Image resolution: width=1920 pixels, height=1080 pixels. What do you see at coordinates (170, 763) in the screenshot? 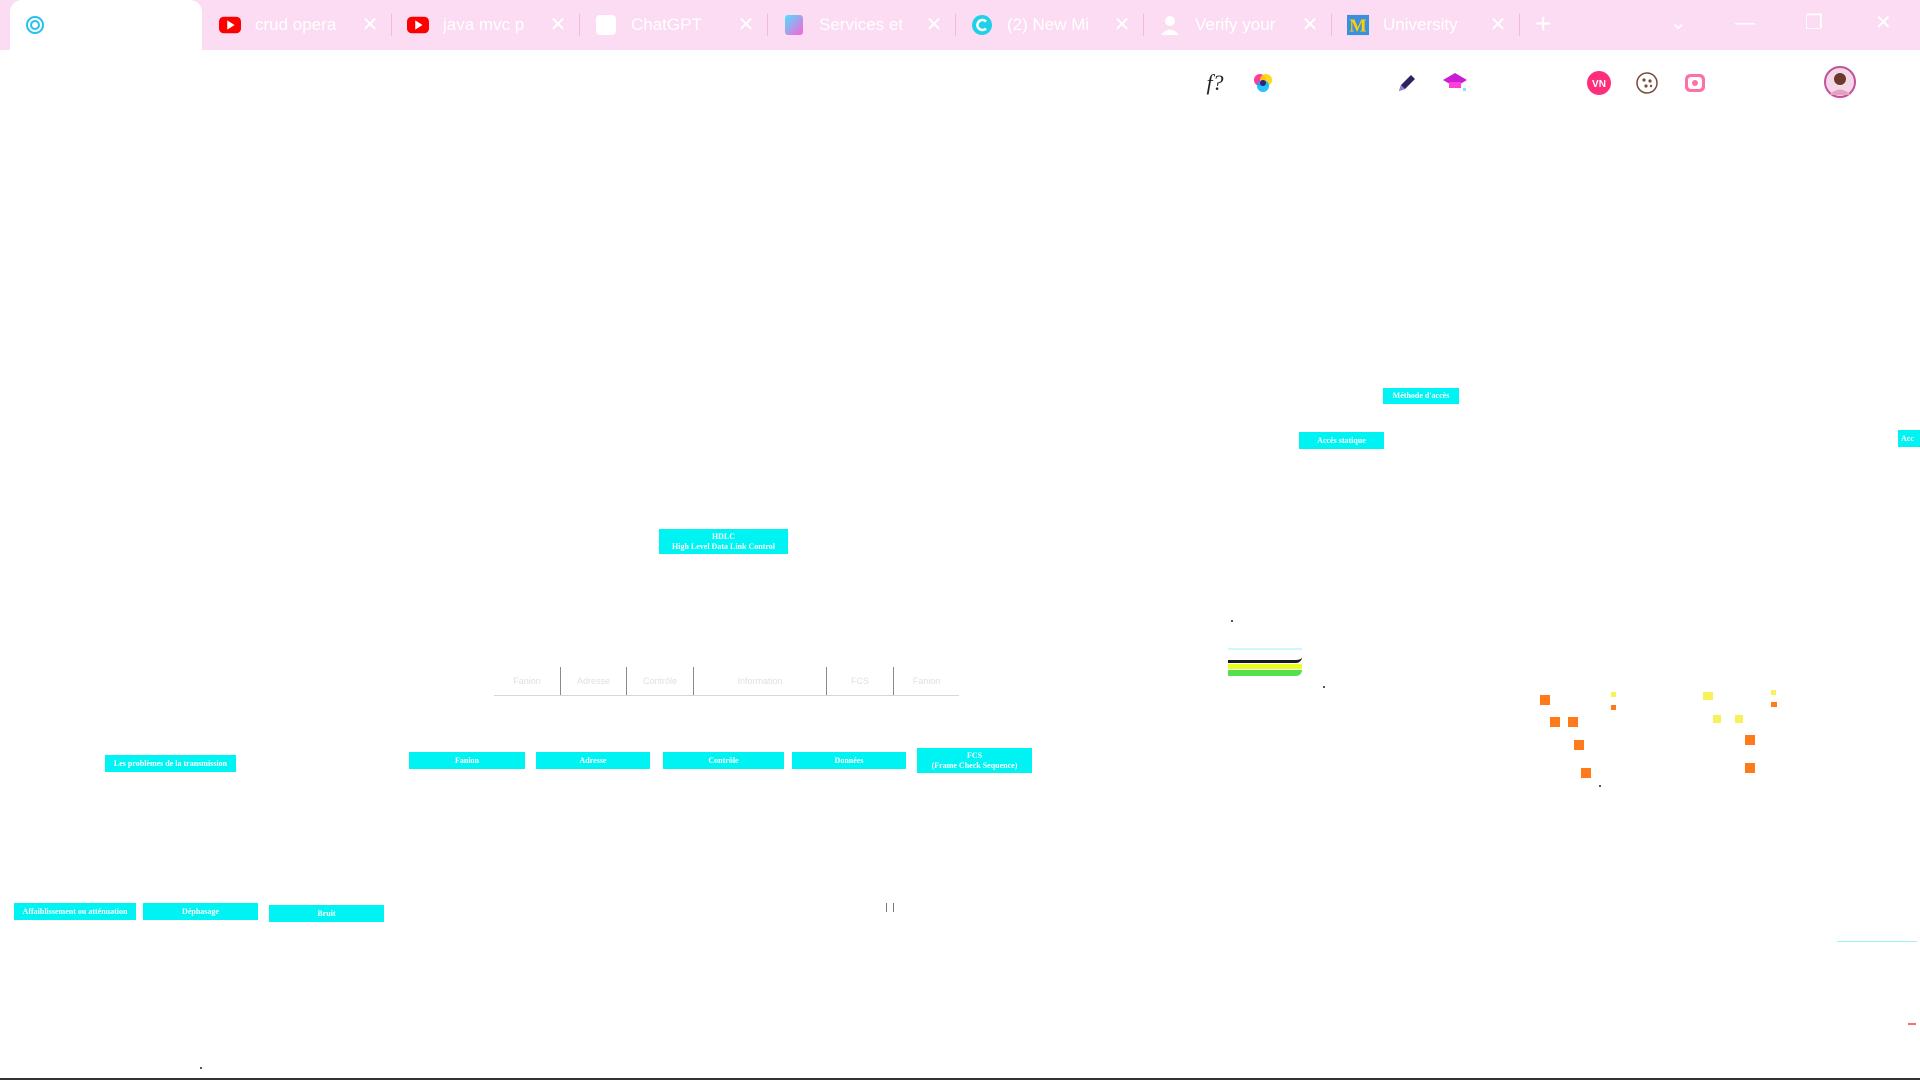
I see `transmission-problems-box: Les problèmes de la transmission` at bounding box center [170, 763].